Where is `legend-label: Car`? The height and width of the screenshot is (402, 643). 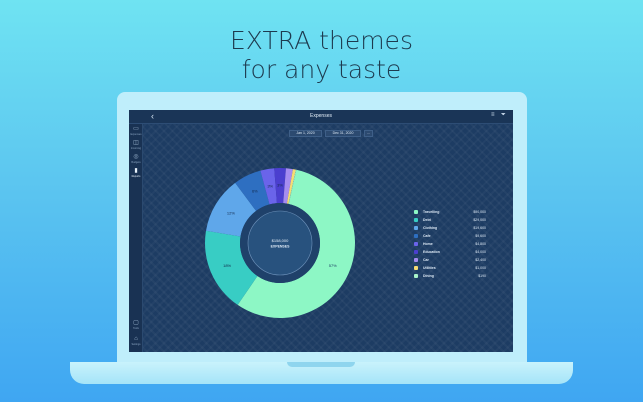 legend-label: Car is located at coordinates (426, 260).